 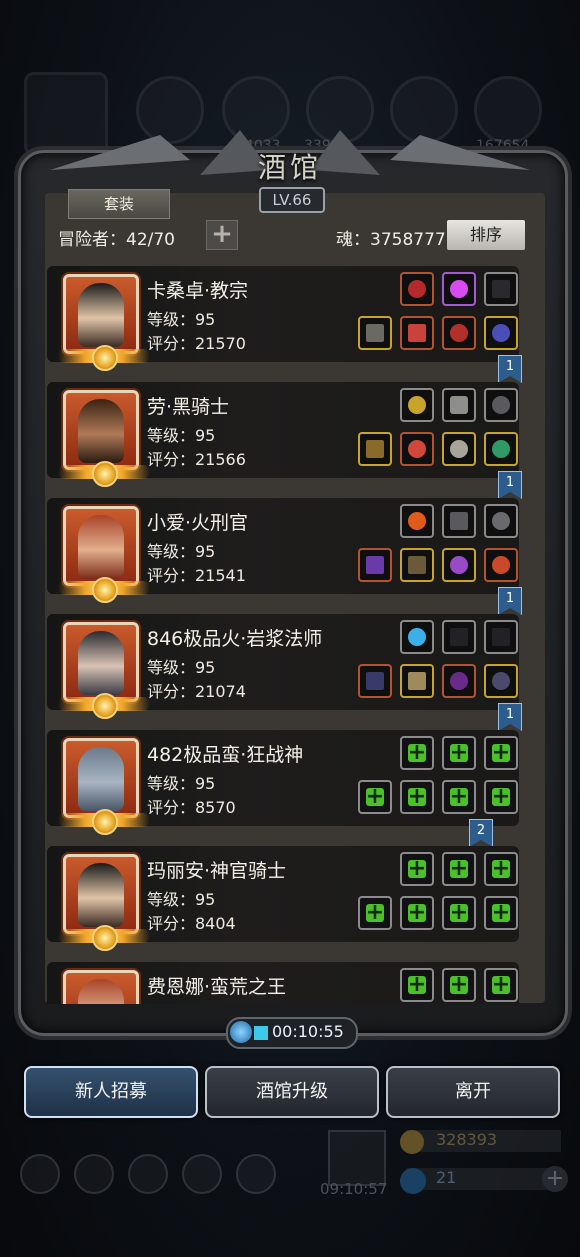 What do you see at coordinates (283, 434) in the screenshot?
I see `hero-card: 劳·黑骑士 等级：95 评分：21566` at bounding box center [283, 434].